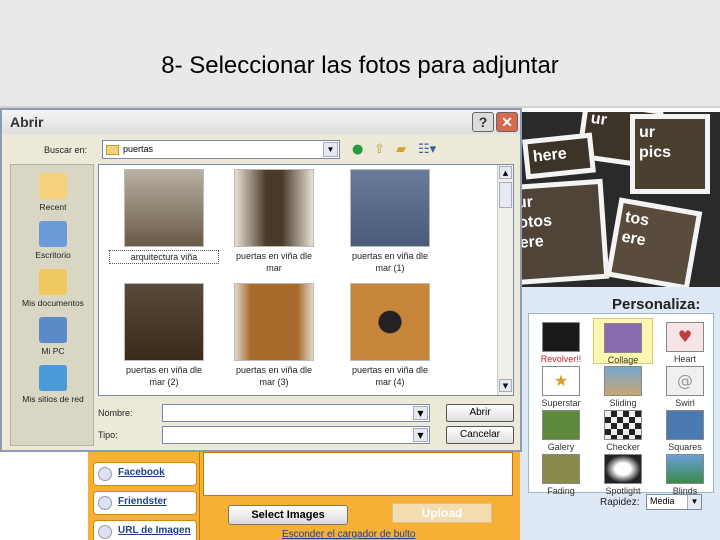  Describe the element at coordinates (221, 149) in the screenshot. I see `lookin-select: puertas ▼` at that location.